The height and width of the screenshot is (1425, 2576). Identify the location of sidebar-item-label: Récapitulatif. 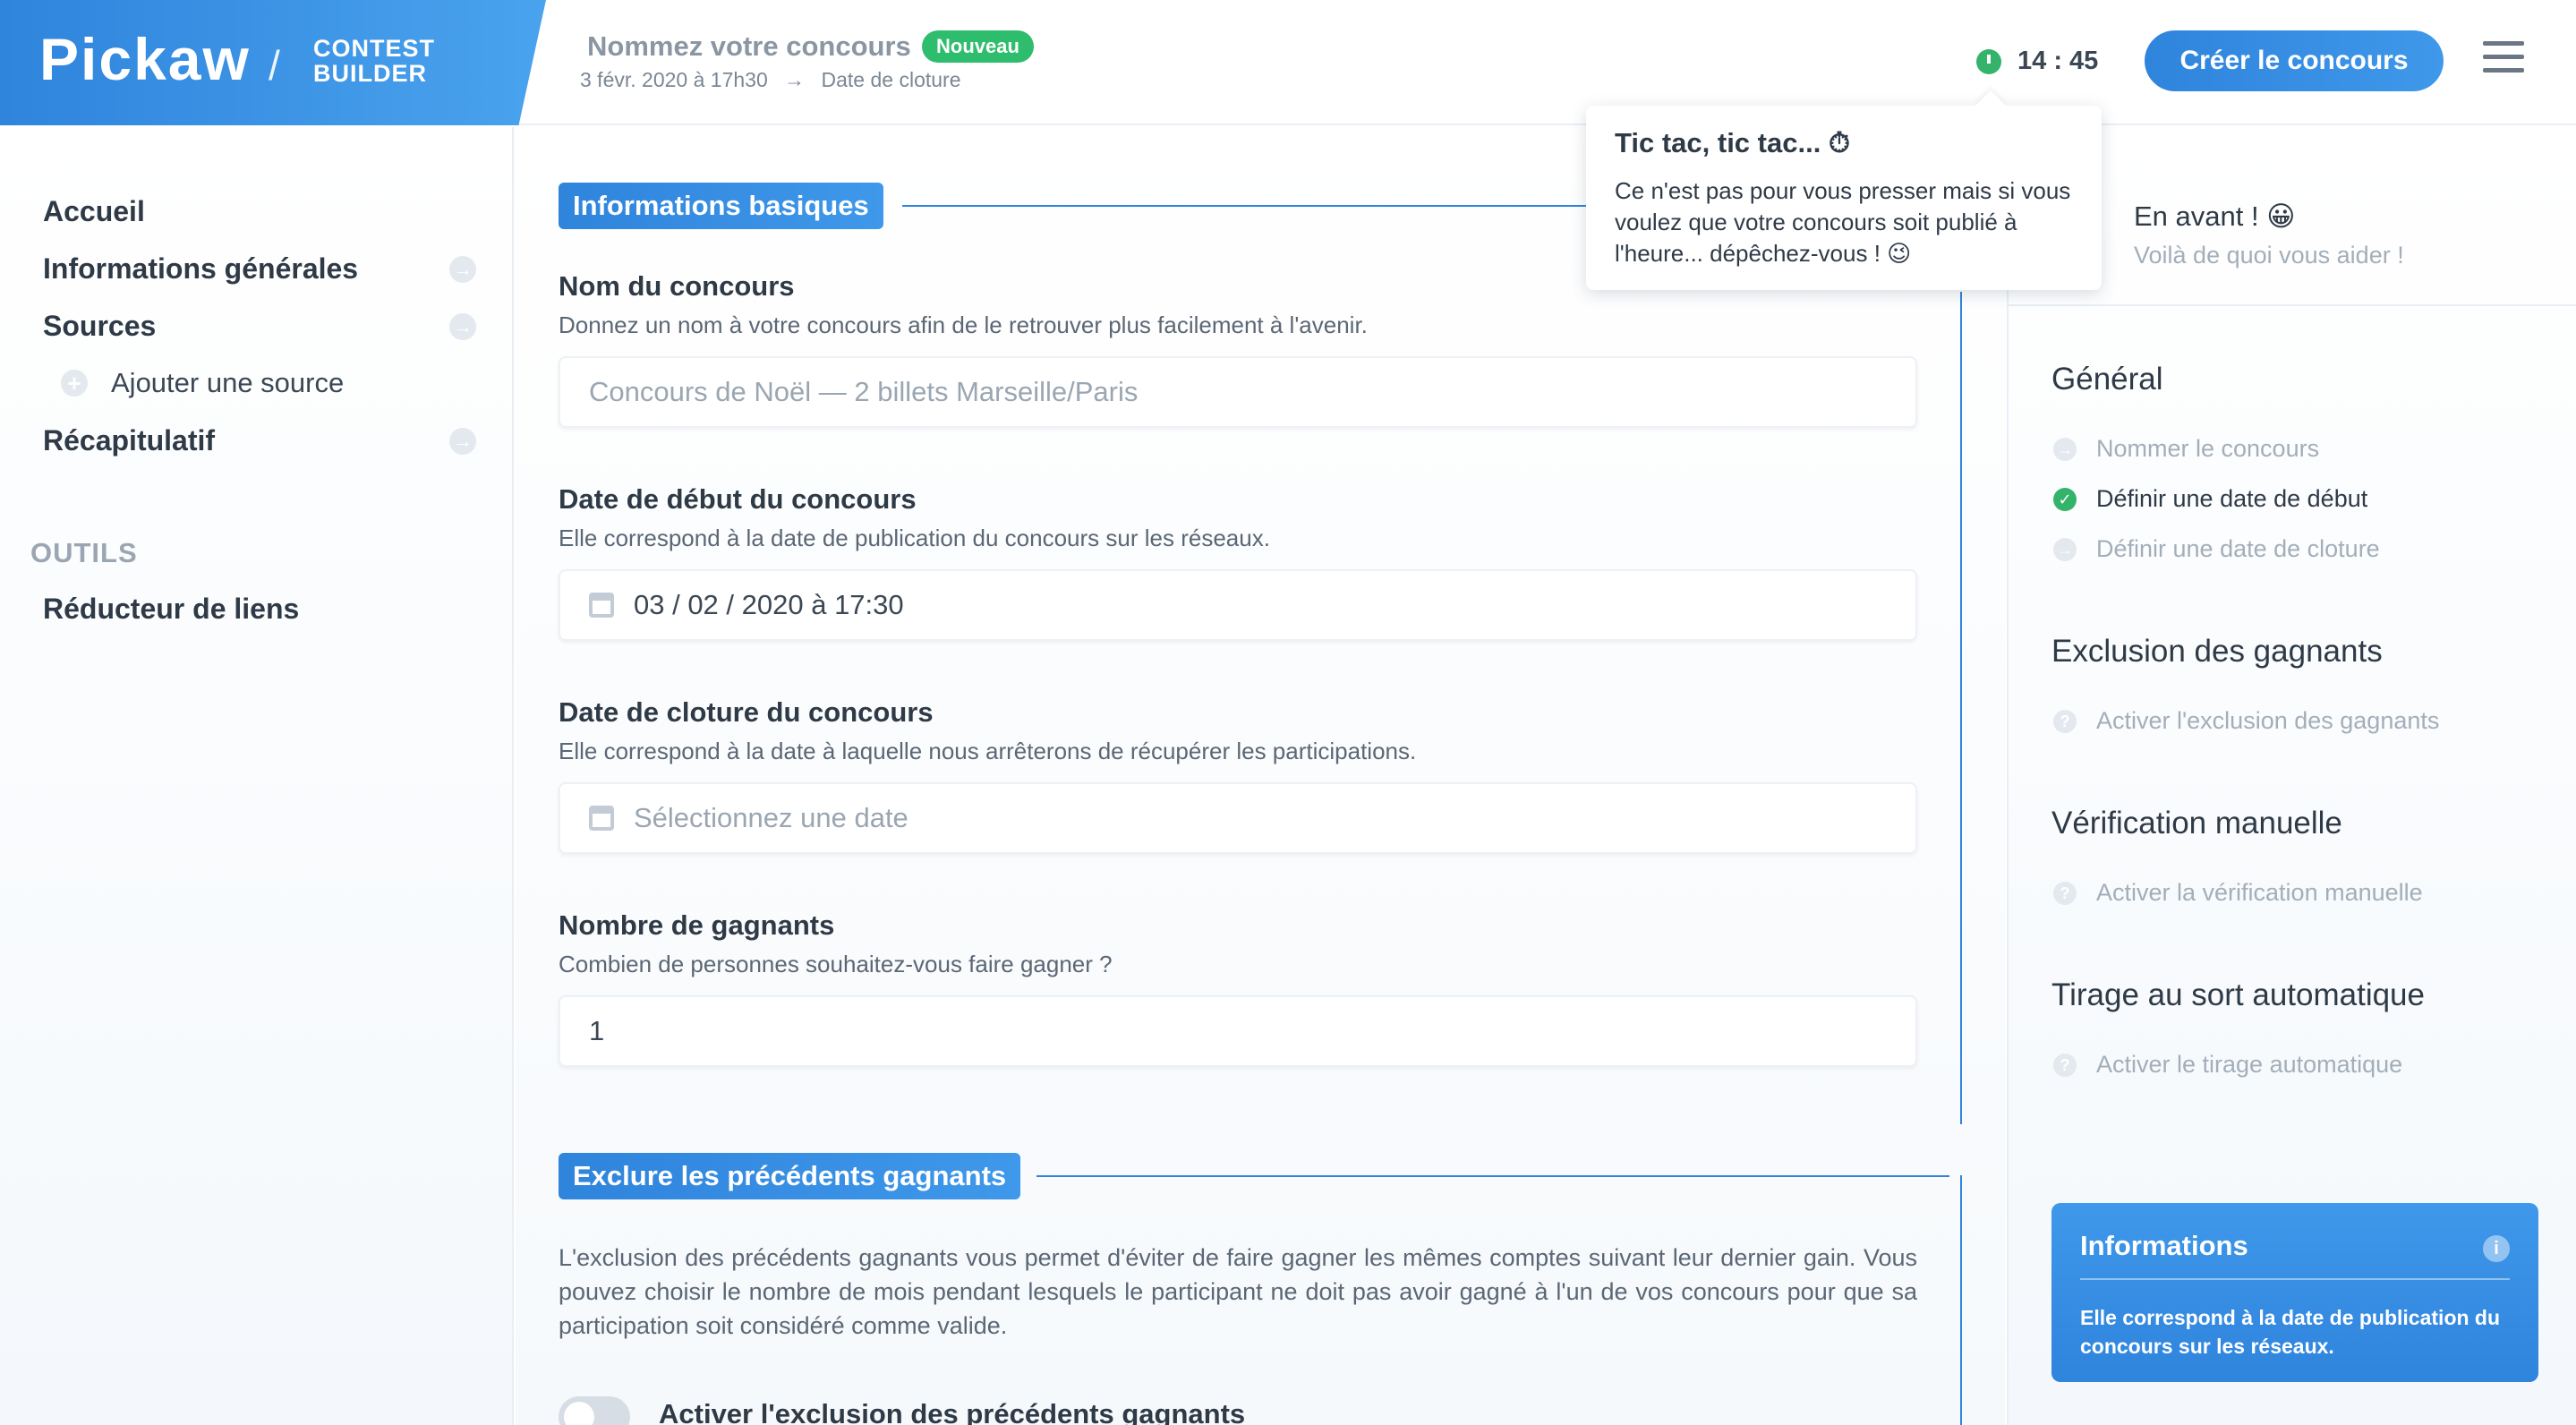
(129, 440).